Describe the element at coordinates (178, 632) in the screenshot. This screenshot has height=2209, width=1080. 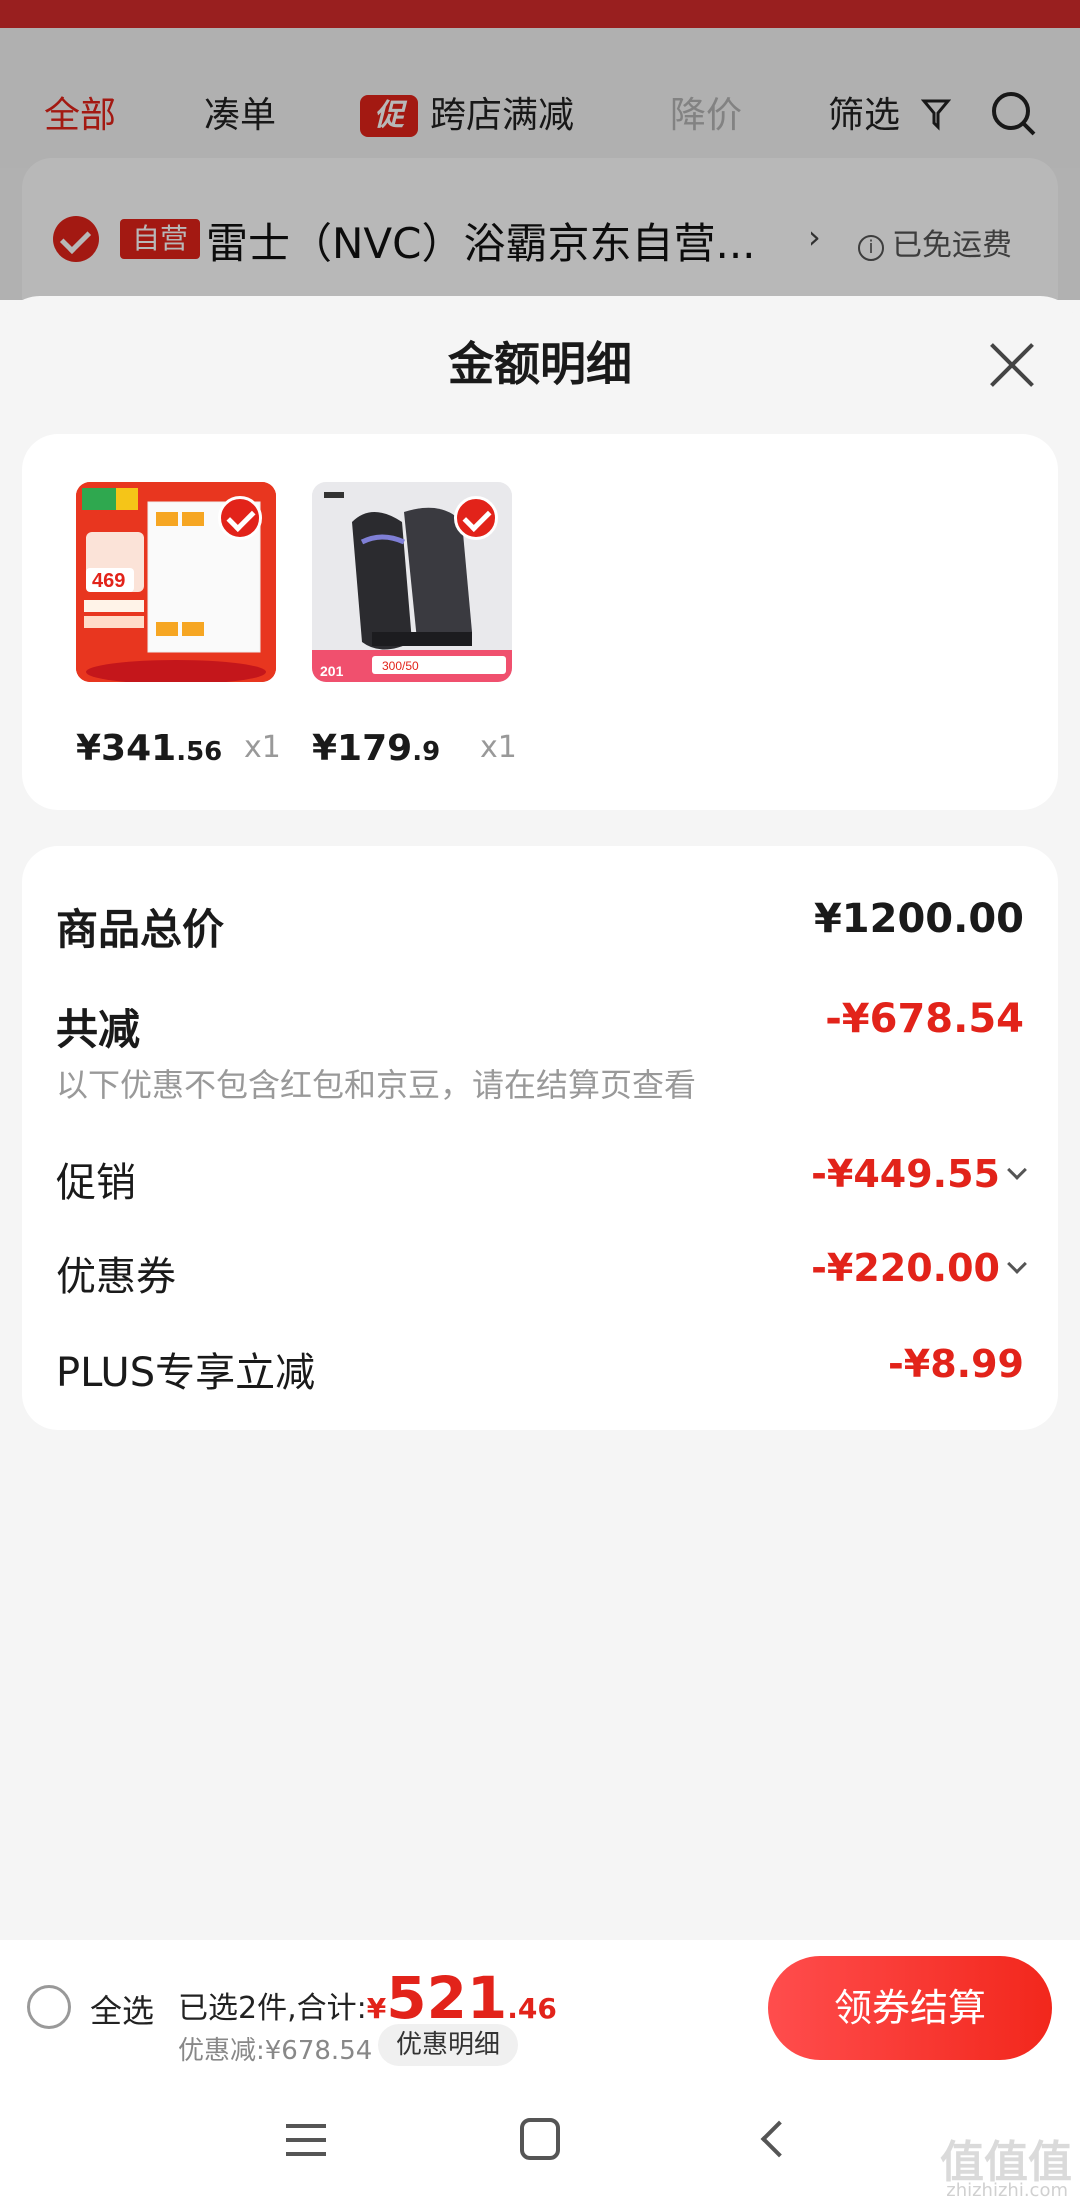
I see `product-item: 469 ¥341.56 x1` at that location.